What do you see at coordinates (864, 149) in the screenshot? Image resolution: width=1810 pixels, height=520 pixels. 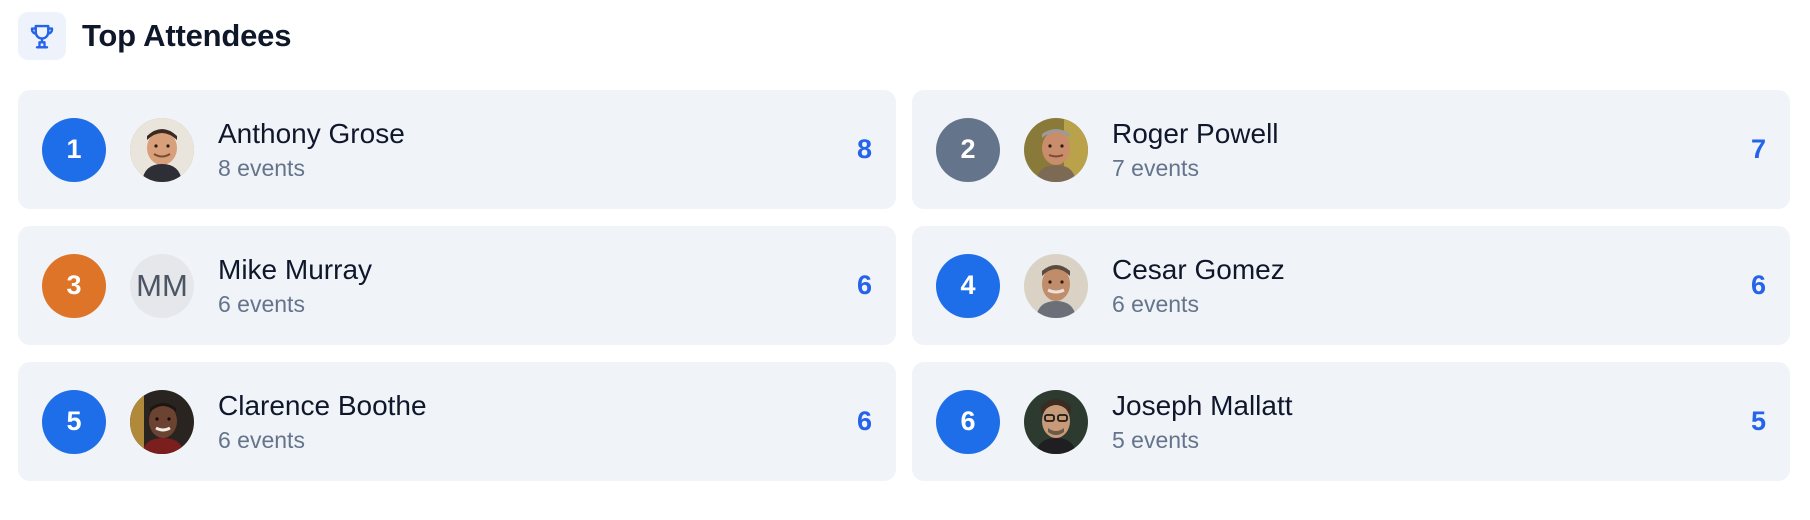 I see `attendance-count: 8` at bounding box center [864, 149].